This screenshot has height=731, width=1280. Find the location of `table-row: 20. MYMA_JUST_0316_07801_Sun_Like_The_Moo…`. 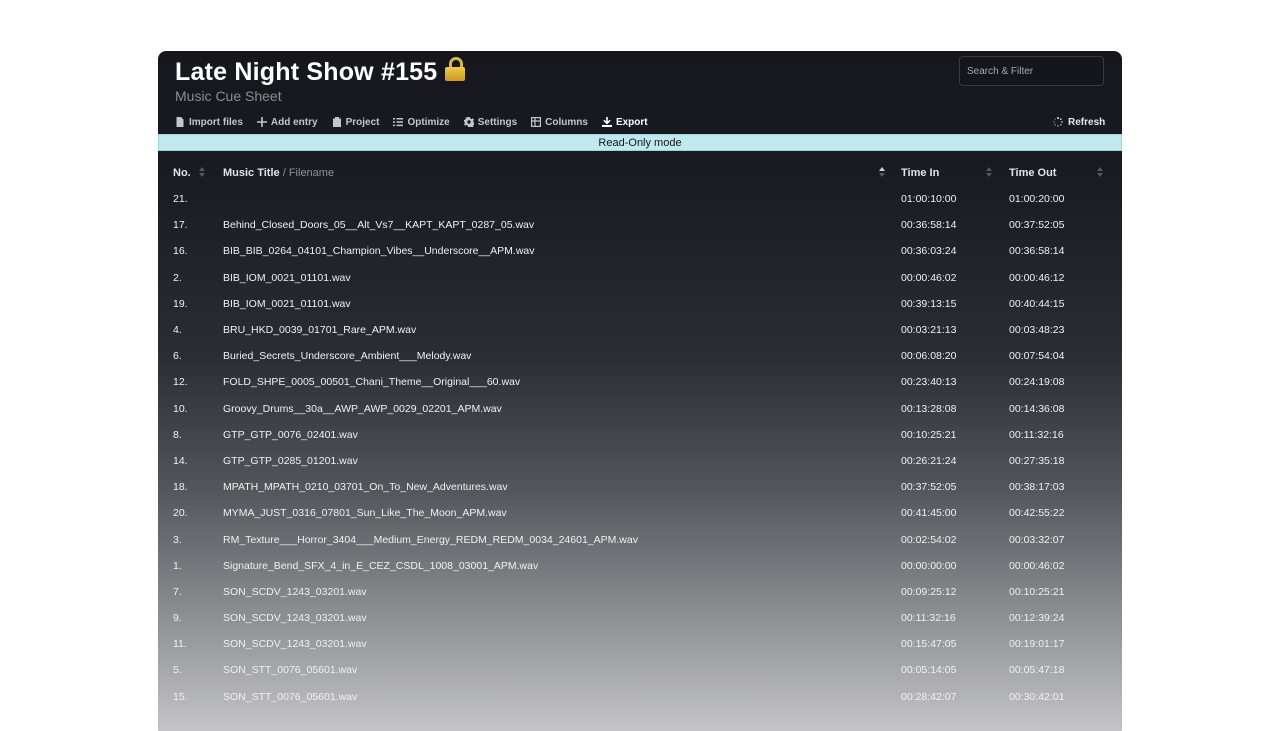

table-row: 20. MYMA_JUST_0316_07801_Sun_Like_The_Moo… is located at coordinates (640, 513).